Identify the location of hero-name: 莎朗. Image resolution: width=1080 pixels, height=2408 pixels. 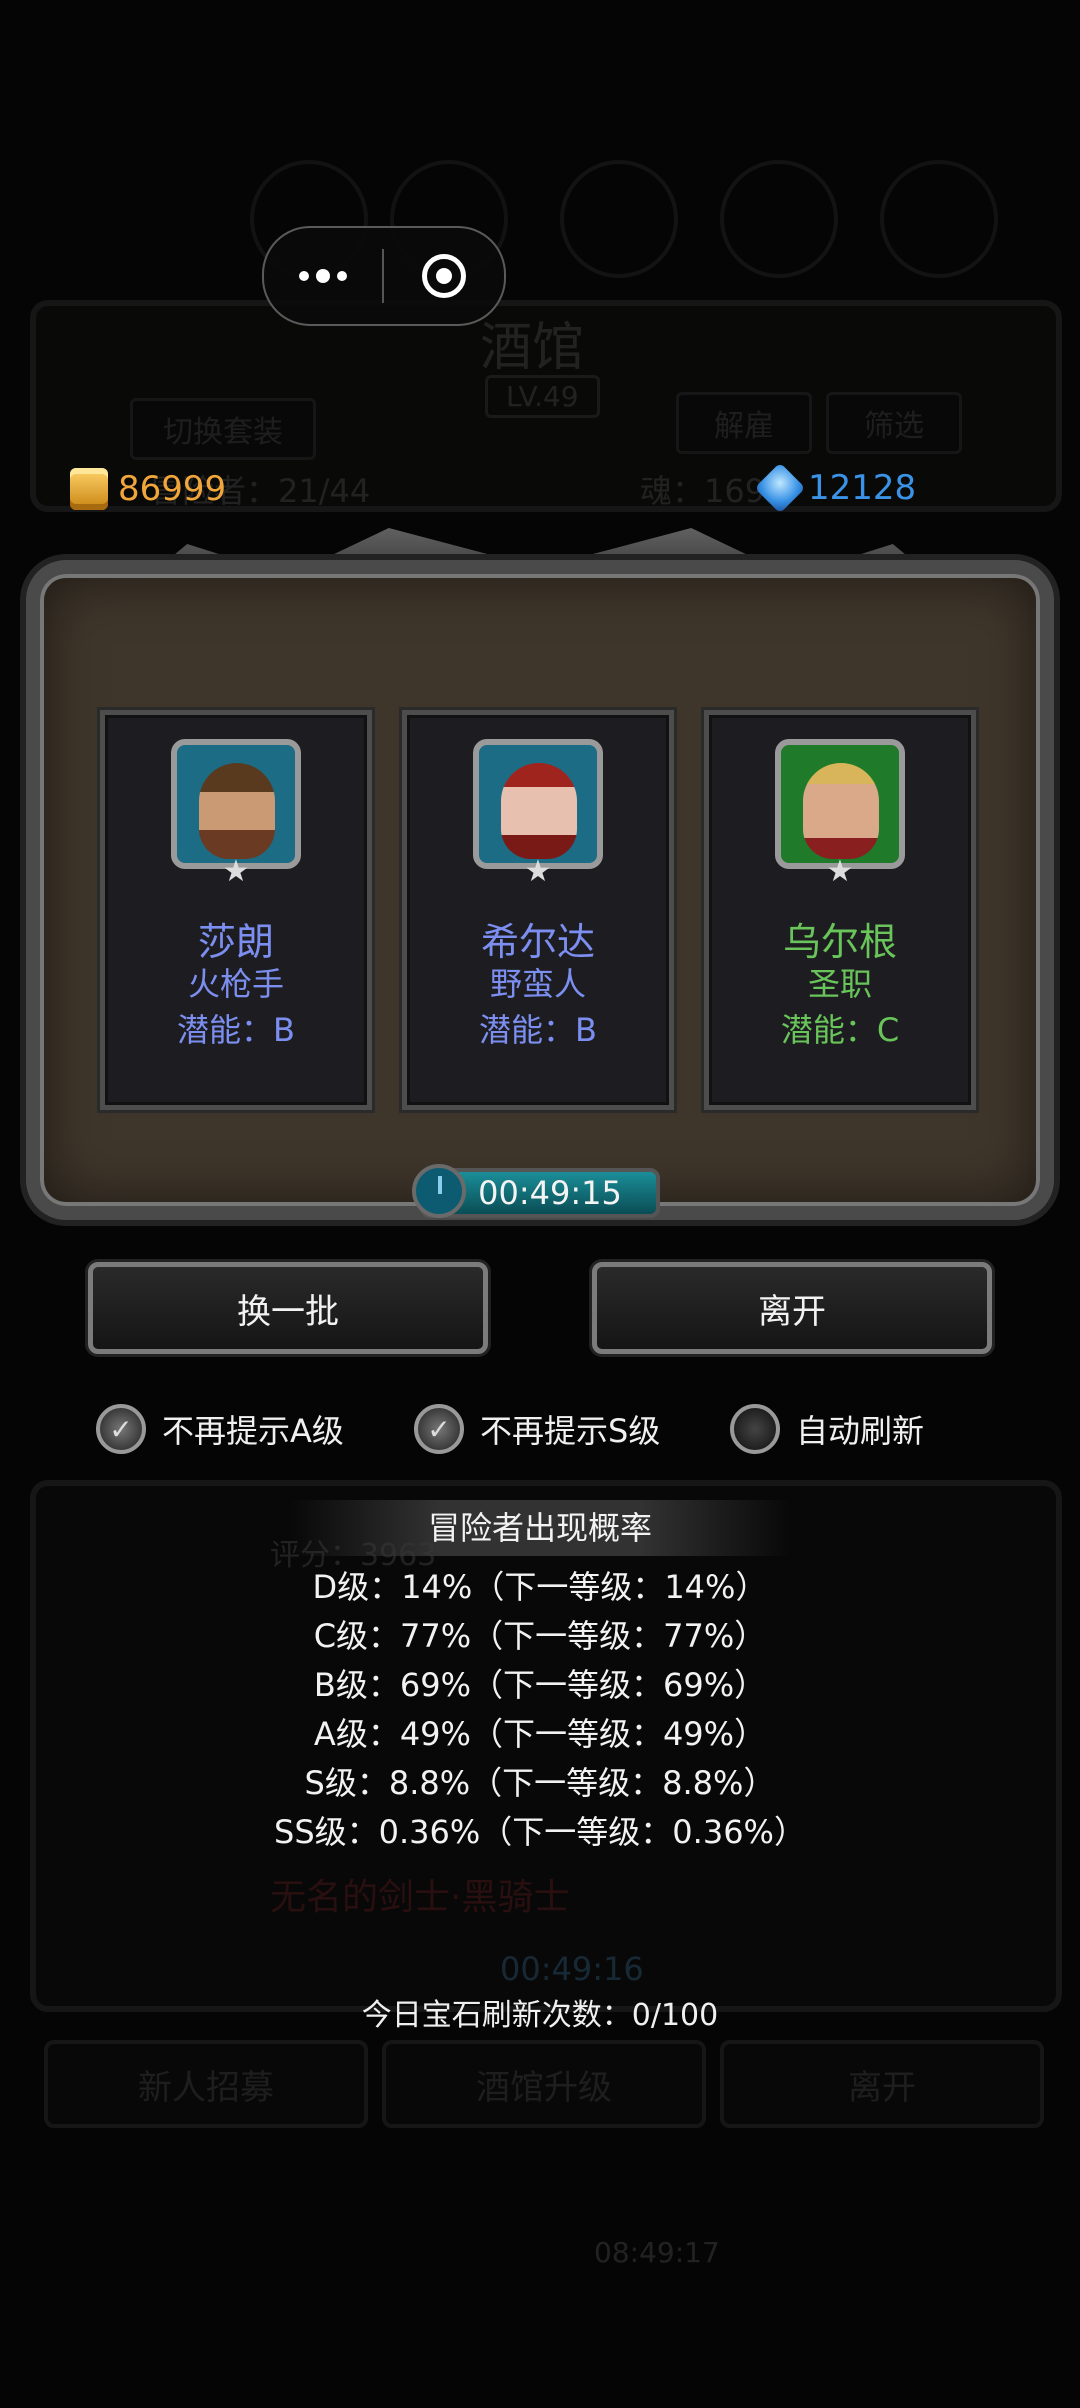
(235, 942).